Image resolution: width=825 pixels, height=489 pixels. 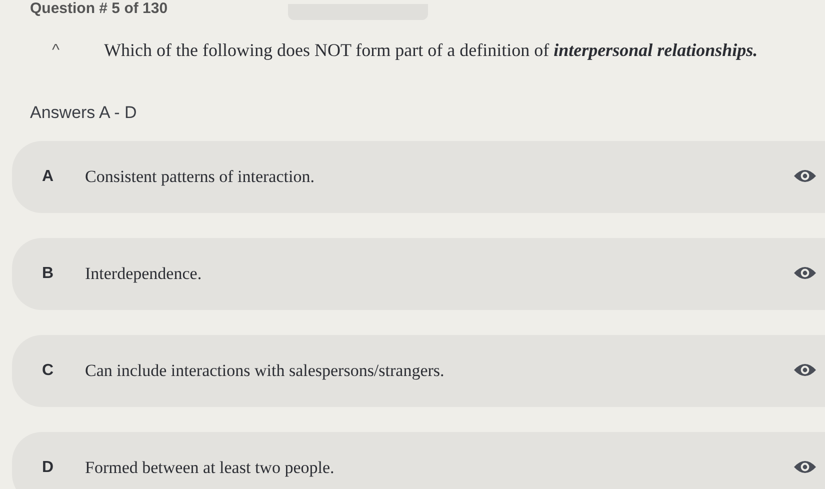 I want to click on option-letter: C, so click(x=48, y=371).